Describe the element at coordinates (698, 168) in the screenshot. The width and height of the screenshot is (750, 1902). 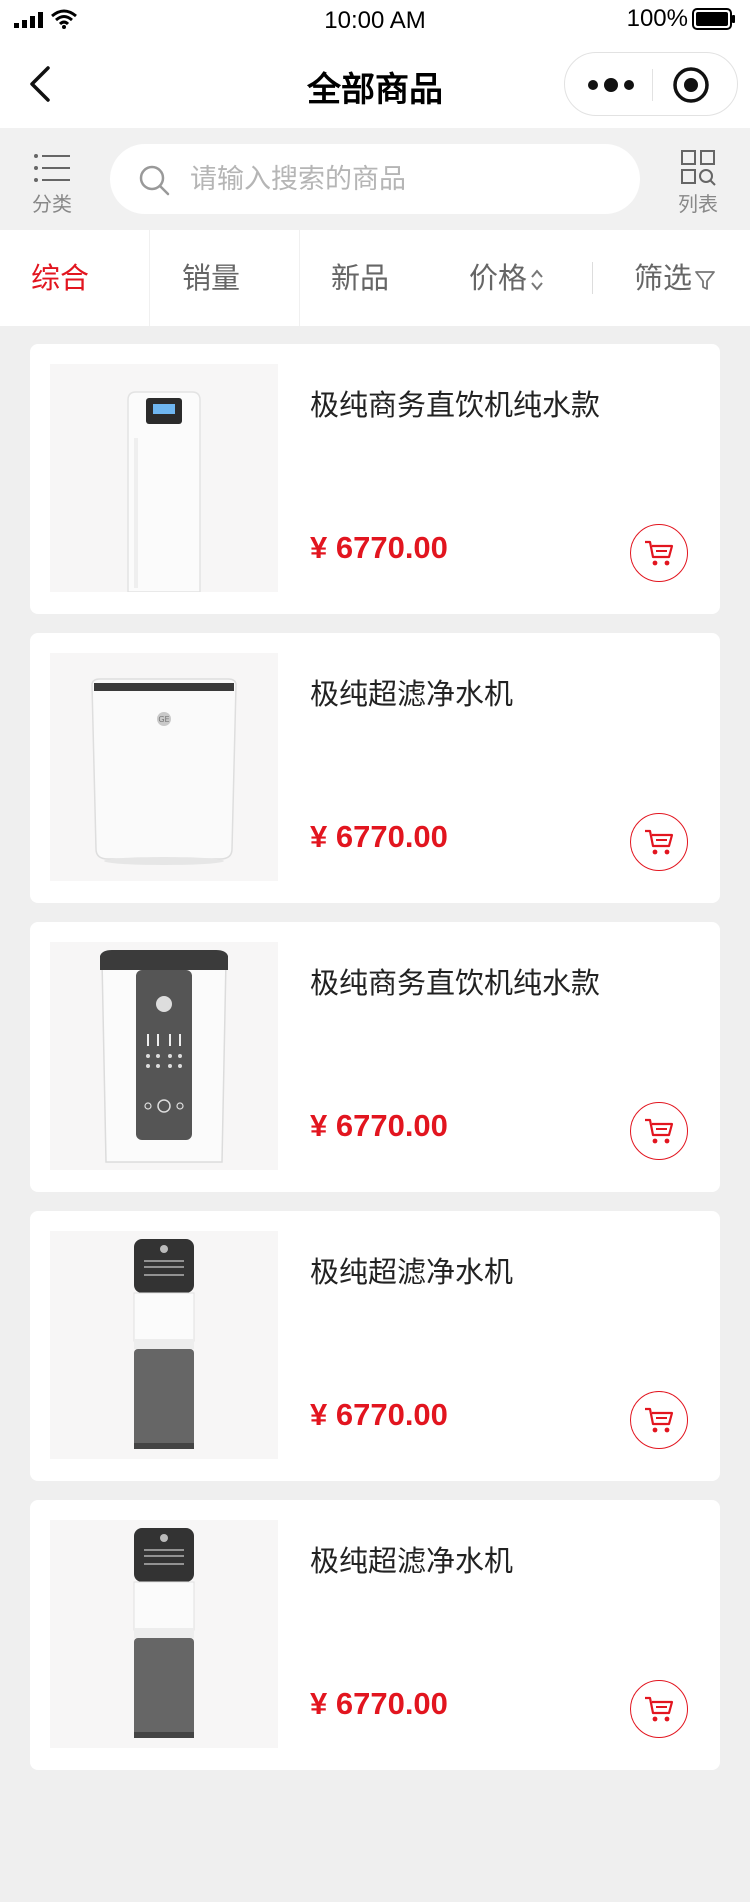
I see `grid-search-icon` at that location.